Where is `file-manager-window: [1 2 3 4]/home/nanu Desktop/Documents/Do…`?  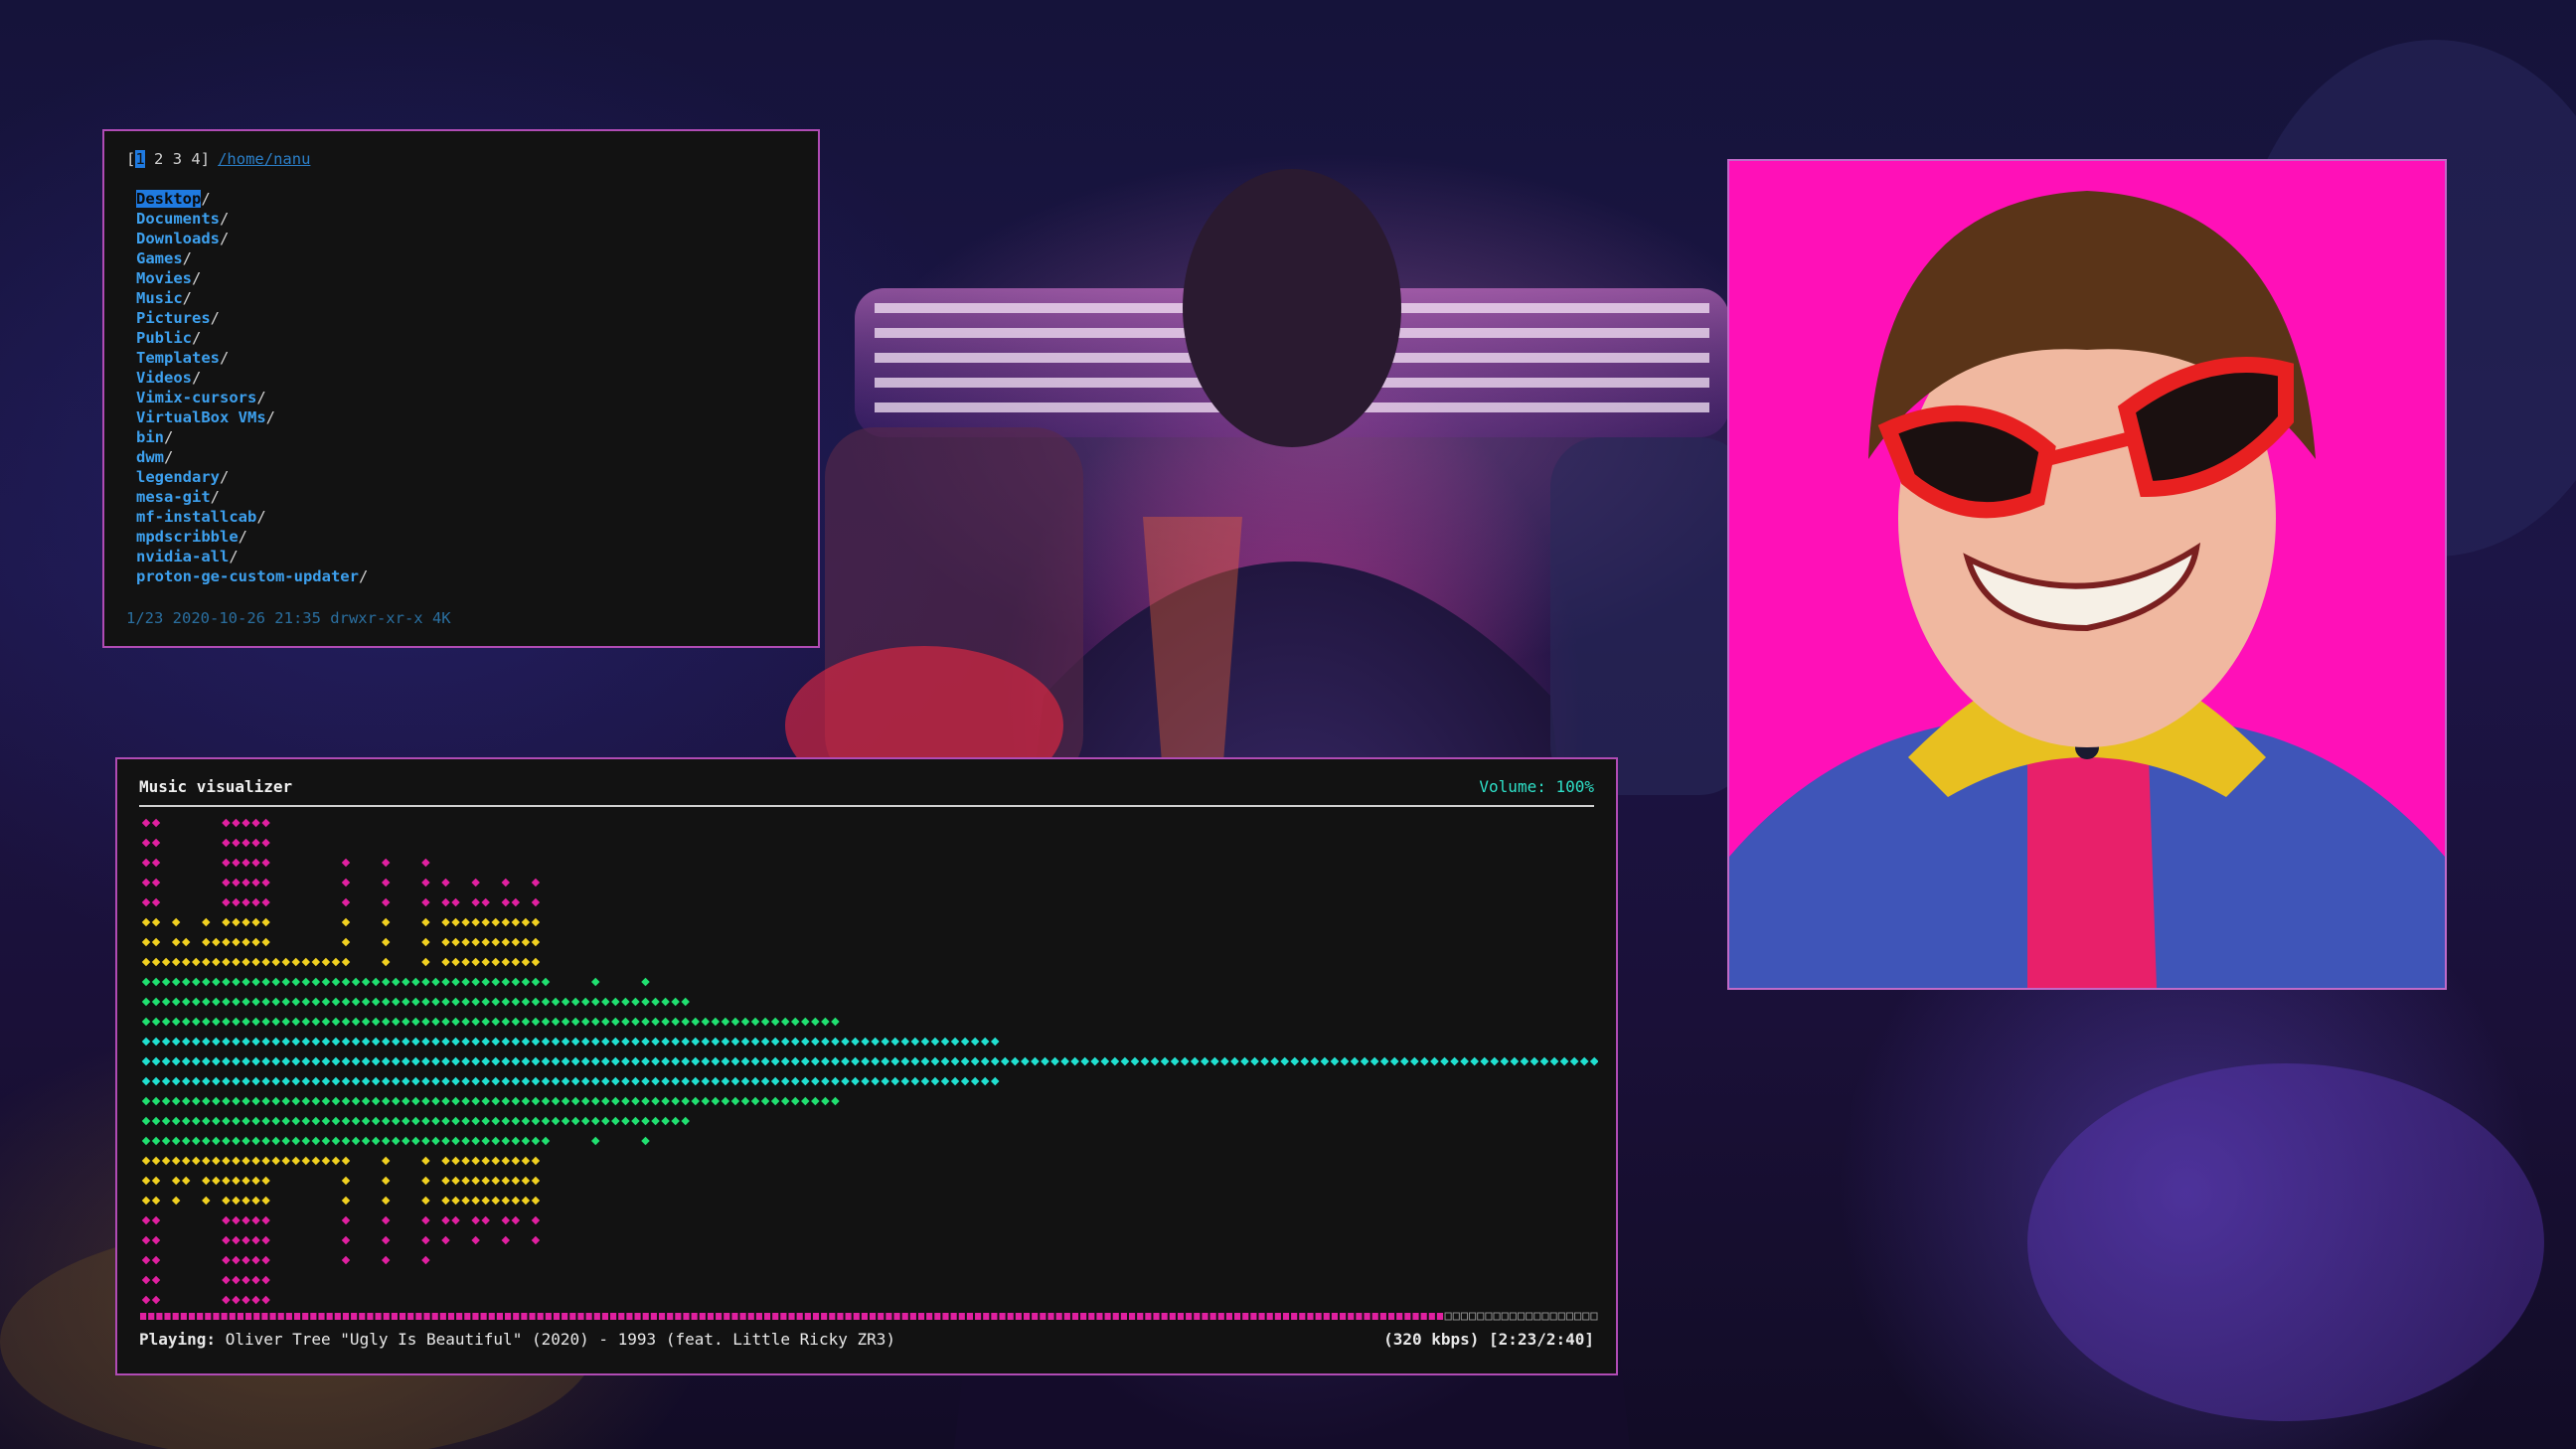 file-manager-window: [1 2 3 4]/home/nanu Desktop/Documents/Do… is located at coordinates (461, 388).